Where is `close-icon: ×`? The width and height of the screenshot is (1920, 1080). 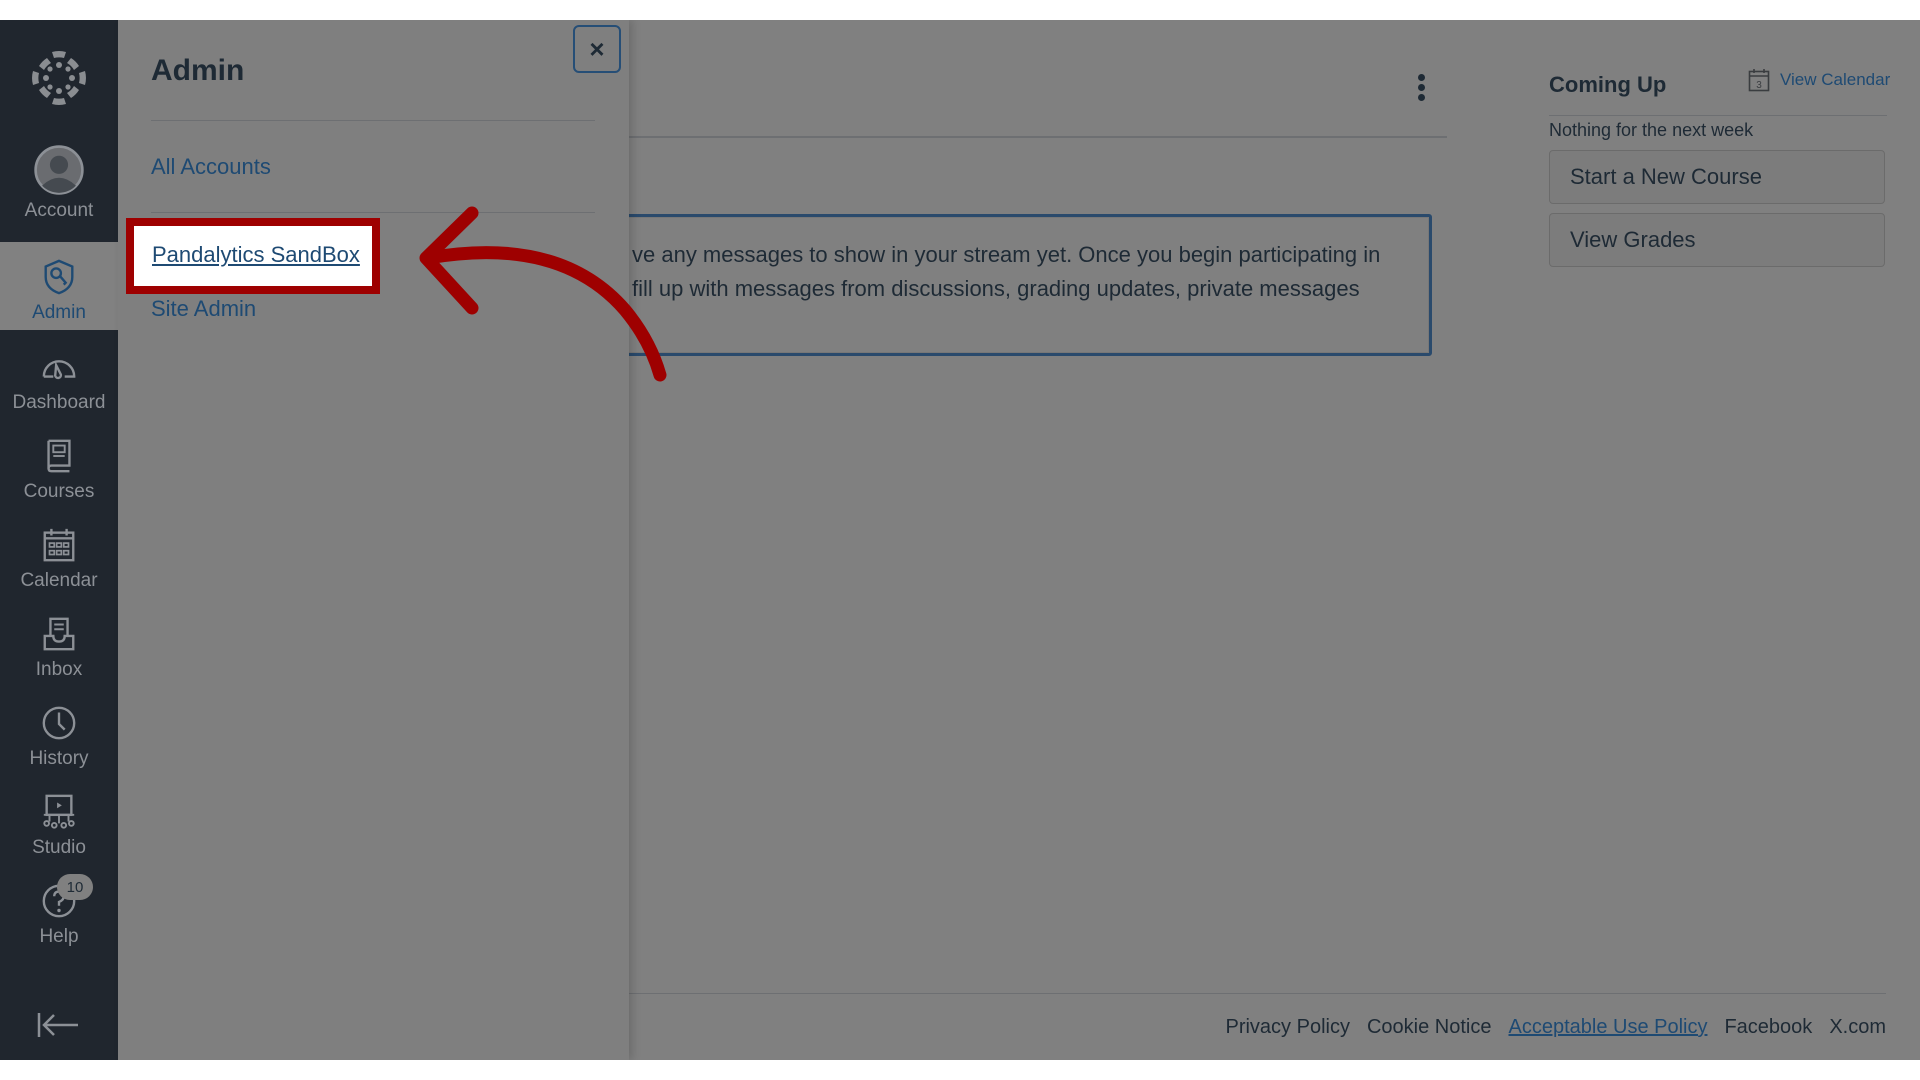
close-icon: × is located at coordinates (597, 48).